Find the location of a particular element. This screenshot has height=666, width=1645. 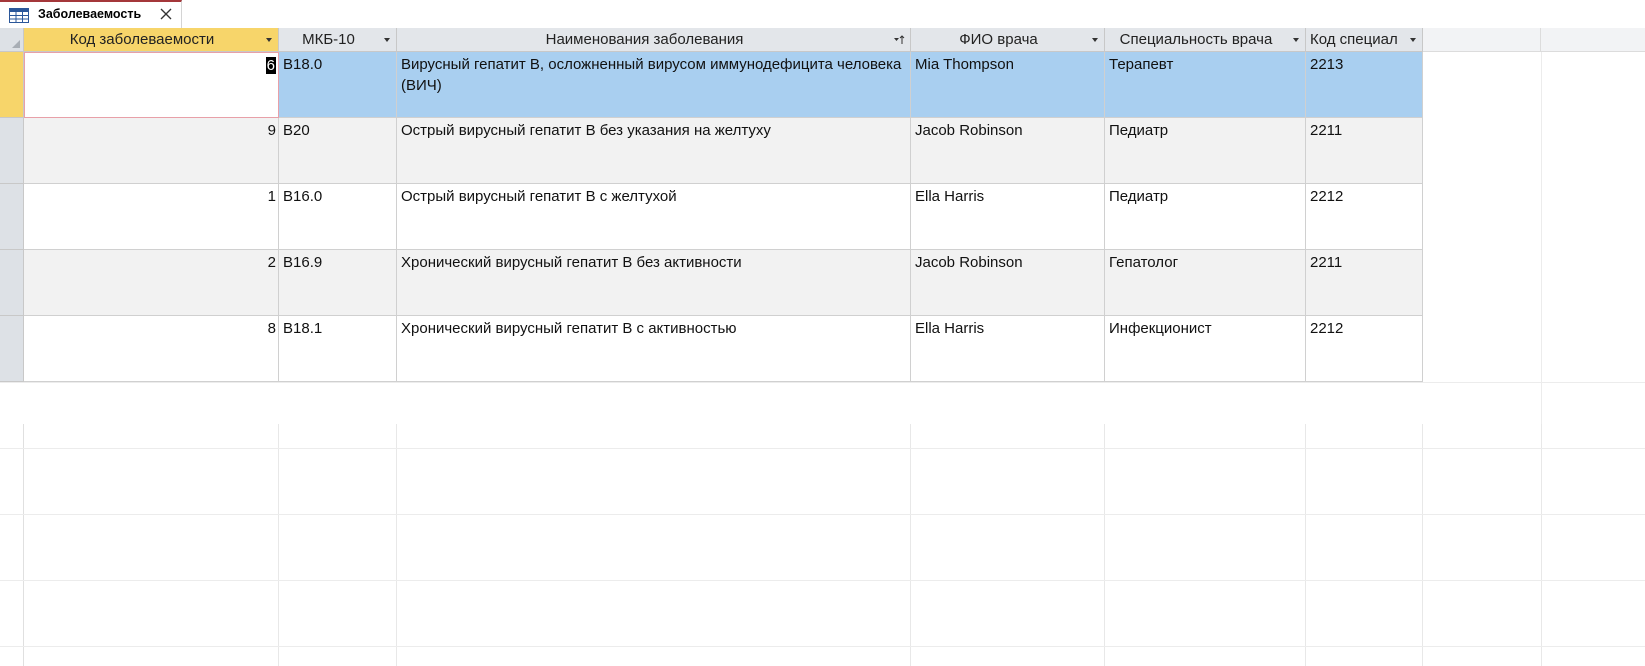

document-tab-bar: Заболеваемость is located at coordinates (822, 14).